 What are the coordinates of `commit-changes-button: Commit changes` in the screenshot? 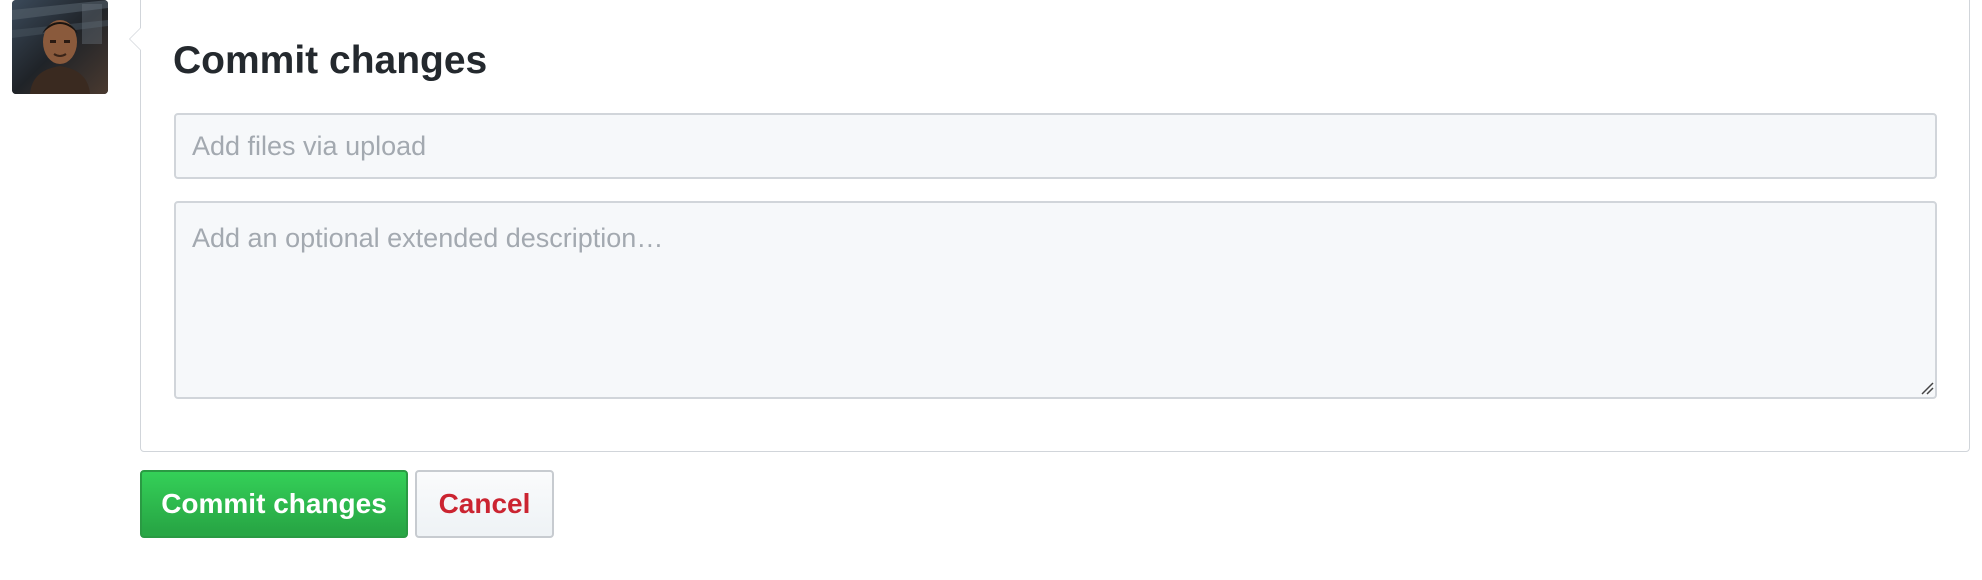 It's located at (274, 504).